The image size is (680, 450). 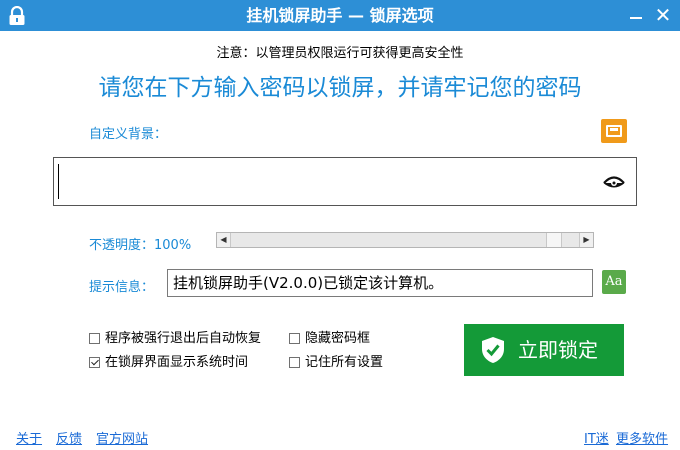 I want to click on about-link: 关于, so click(x=29, y=437).